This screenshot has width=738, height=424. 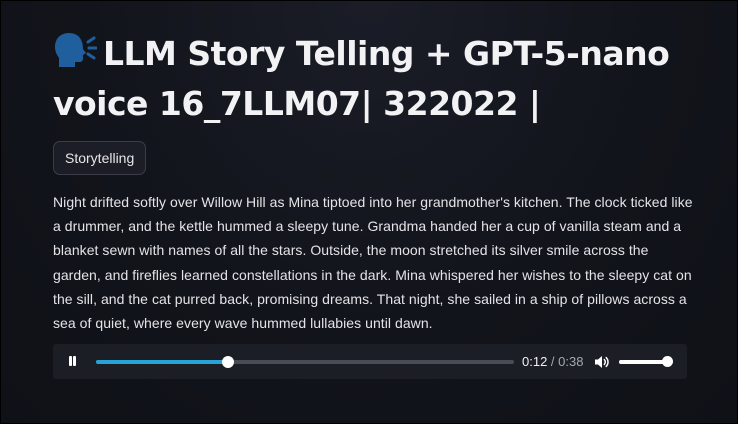 What do you see at coordinates (643, 362) in the screenshot?
I see `volume-fill` at bounding box center [643, 362].